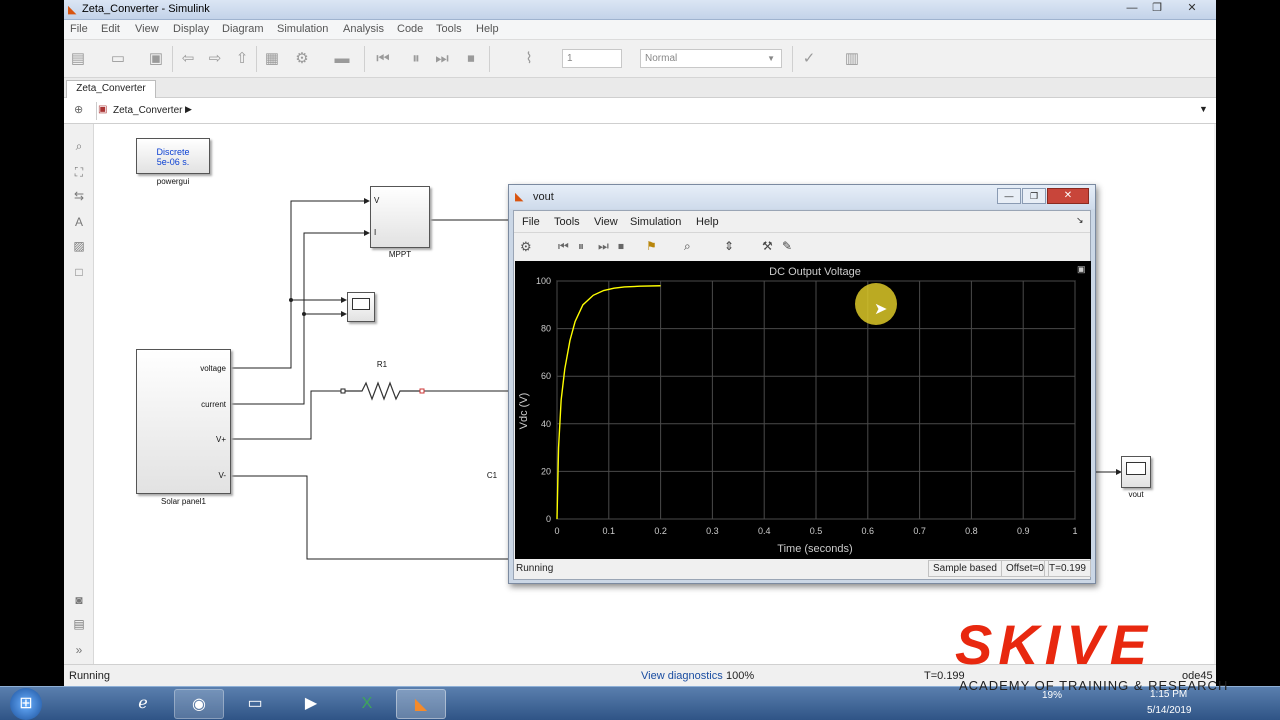  I want to click on menu-help: Help, so click(487, 29).